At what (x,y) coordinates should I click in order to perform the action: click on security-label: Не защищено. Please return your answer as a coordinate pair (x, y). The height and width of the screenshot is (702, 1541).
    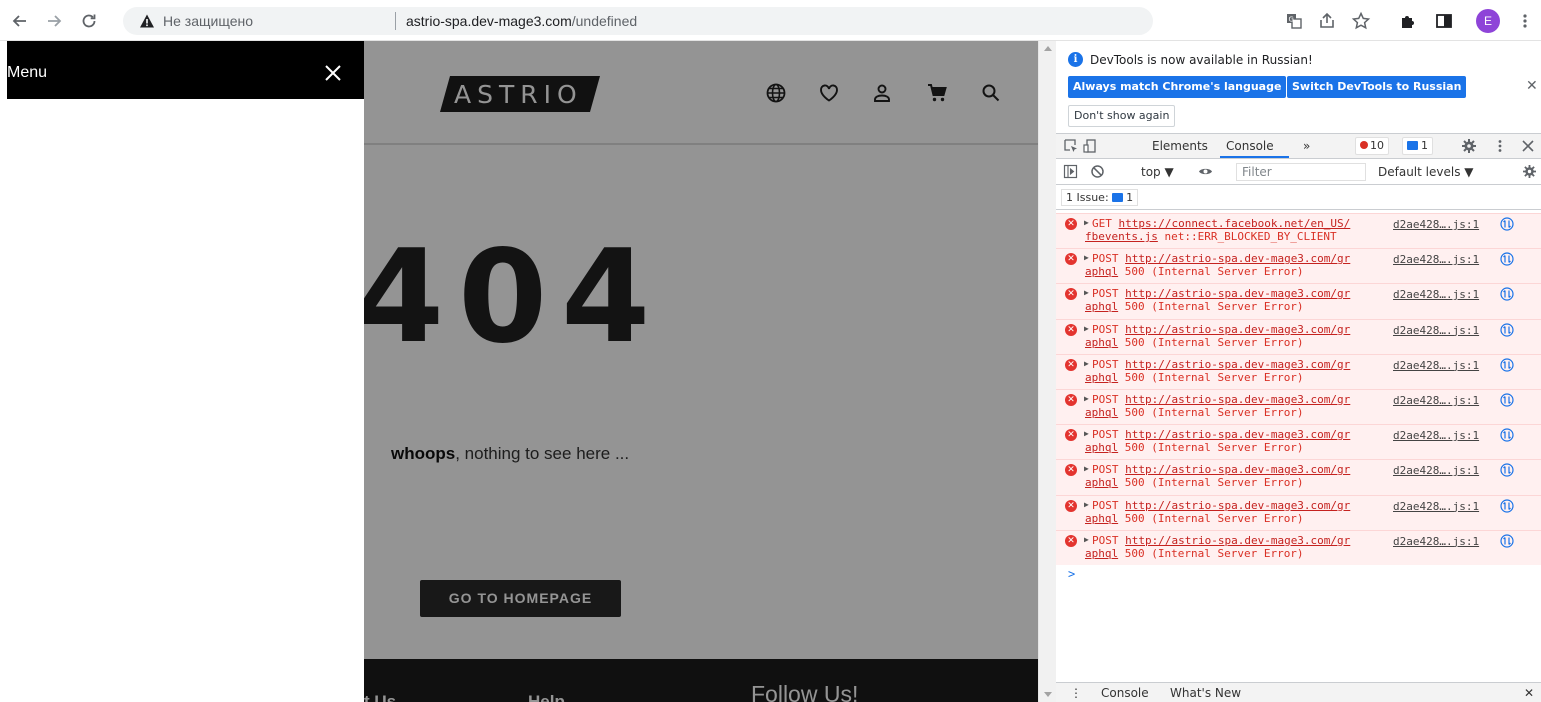
    Looking at the image, I should click on (208, 21).